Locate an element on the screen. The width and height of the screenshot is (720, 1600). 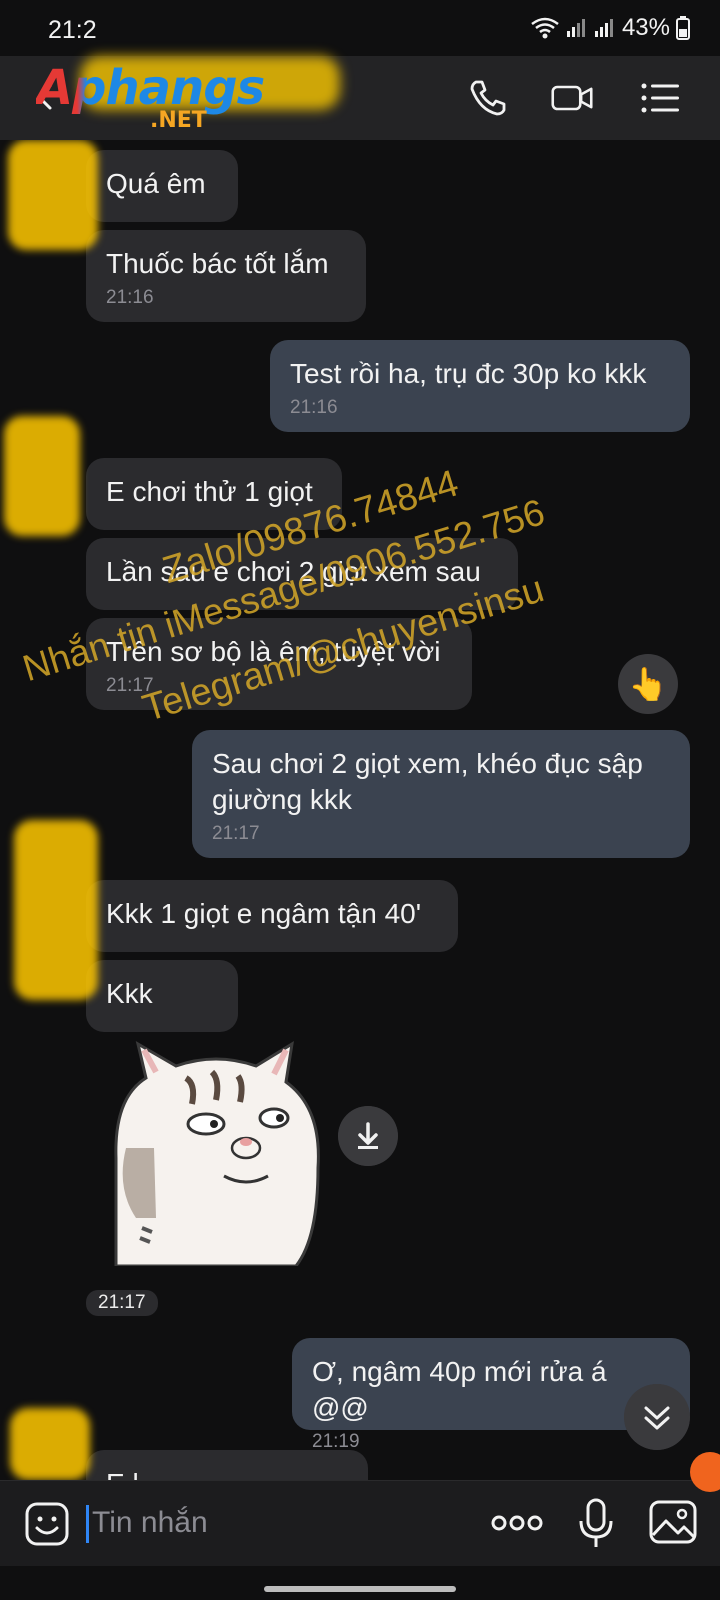
message-incoming: Kkk 1 giọt e ngâm tận 40' is located at coordinates (272, 916).